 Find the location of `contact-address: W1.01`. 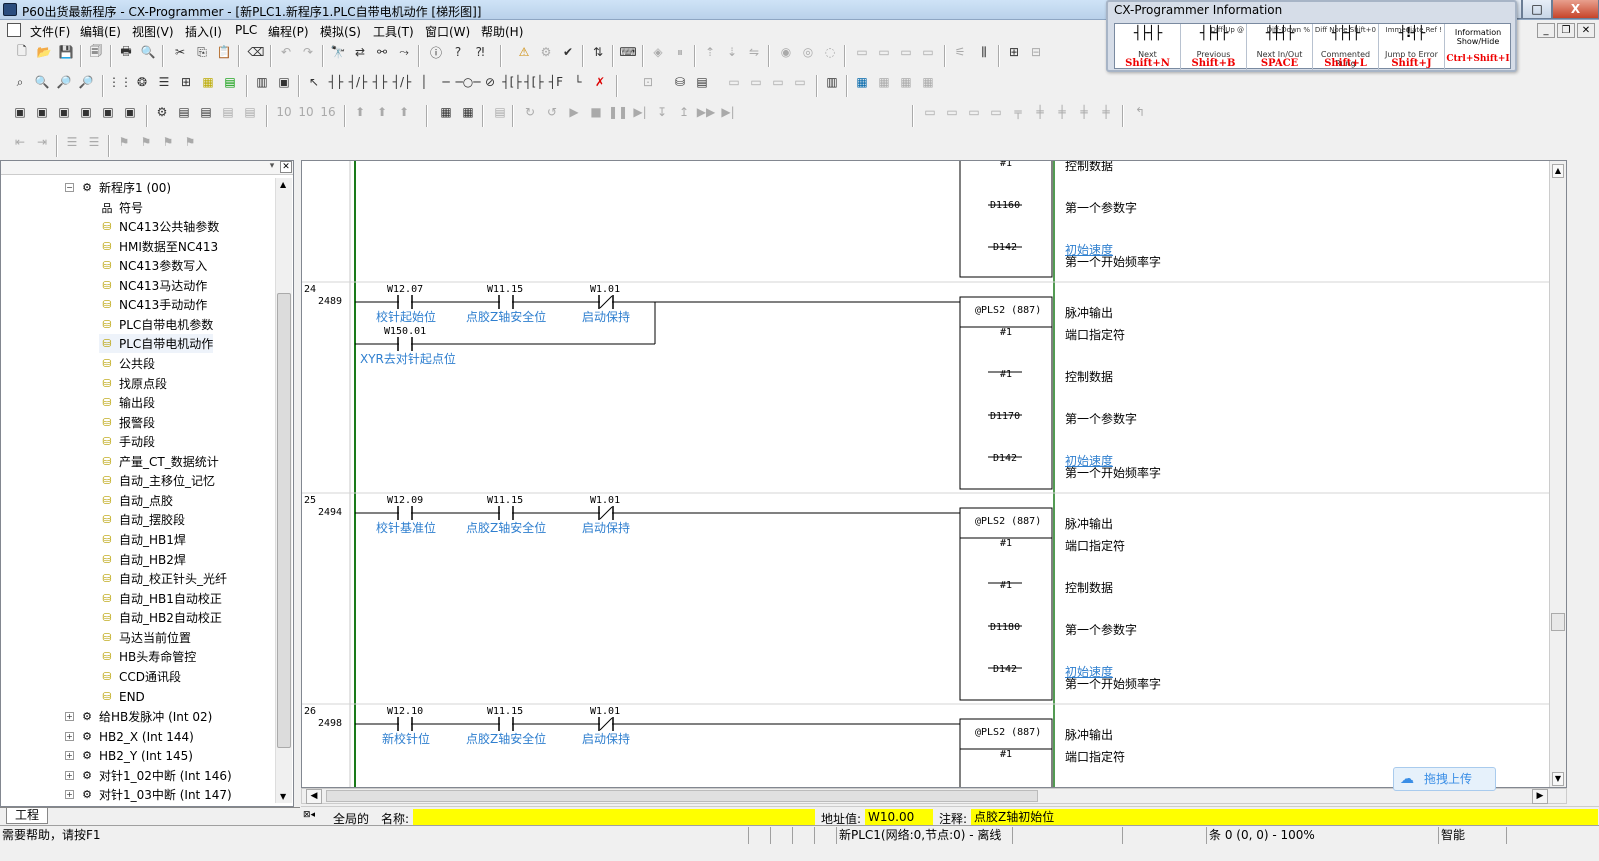

contact-address: W1.01 is located at coordinates (605, 500).